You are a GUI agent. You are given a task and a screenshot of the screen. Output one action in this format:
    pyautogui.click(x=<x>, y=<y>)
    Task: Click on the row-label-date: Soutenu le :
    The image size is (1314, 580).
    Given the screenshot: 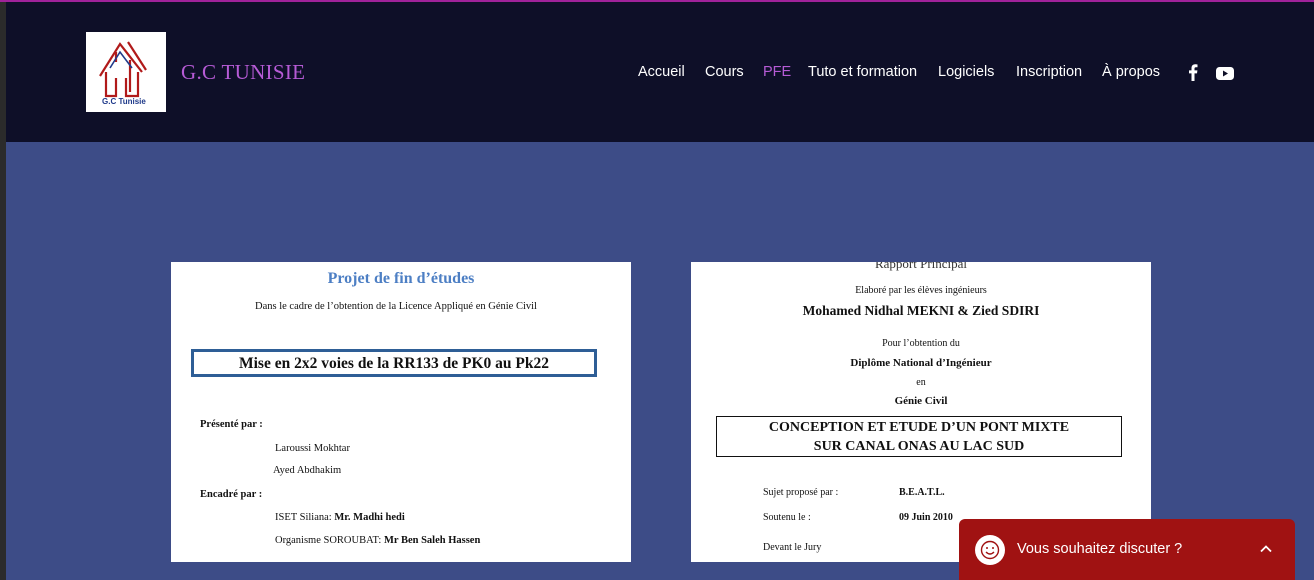 What is the action you would take?
    pyautogui.click(x=787, y=517)
    